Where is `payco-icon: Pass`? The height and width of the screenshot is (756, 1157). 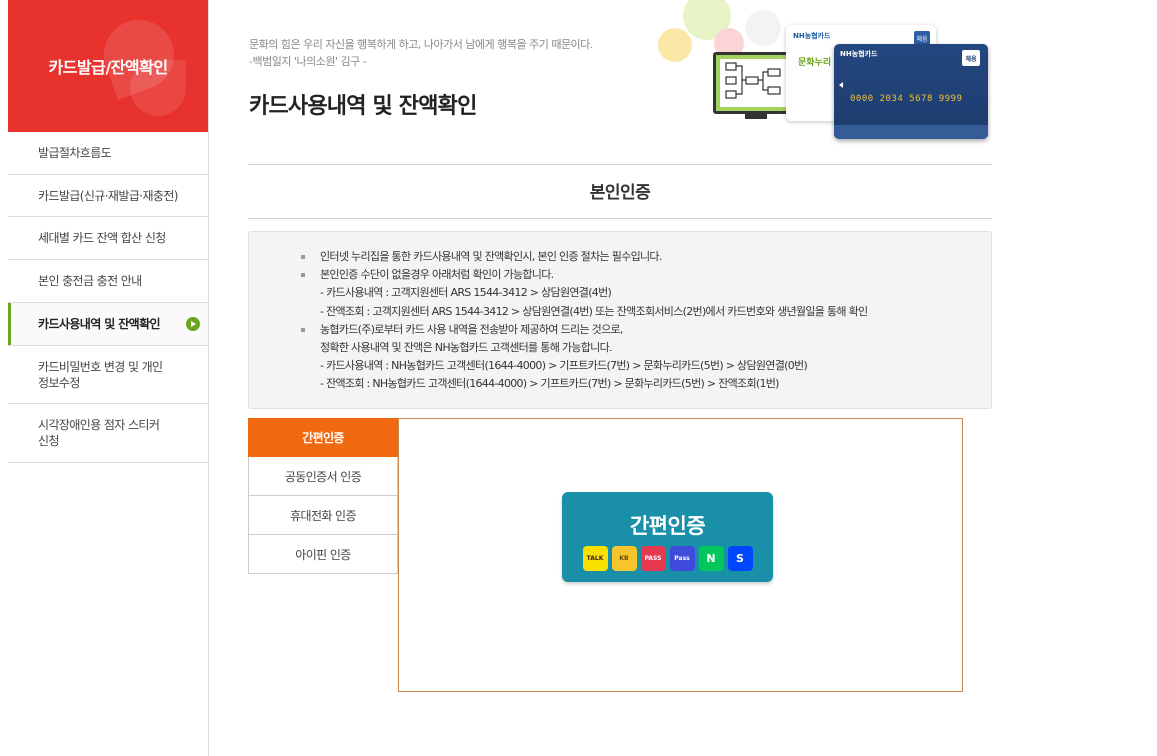 payco-icon: Pass is located at coordinates (682, 558).